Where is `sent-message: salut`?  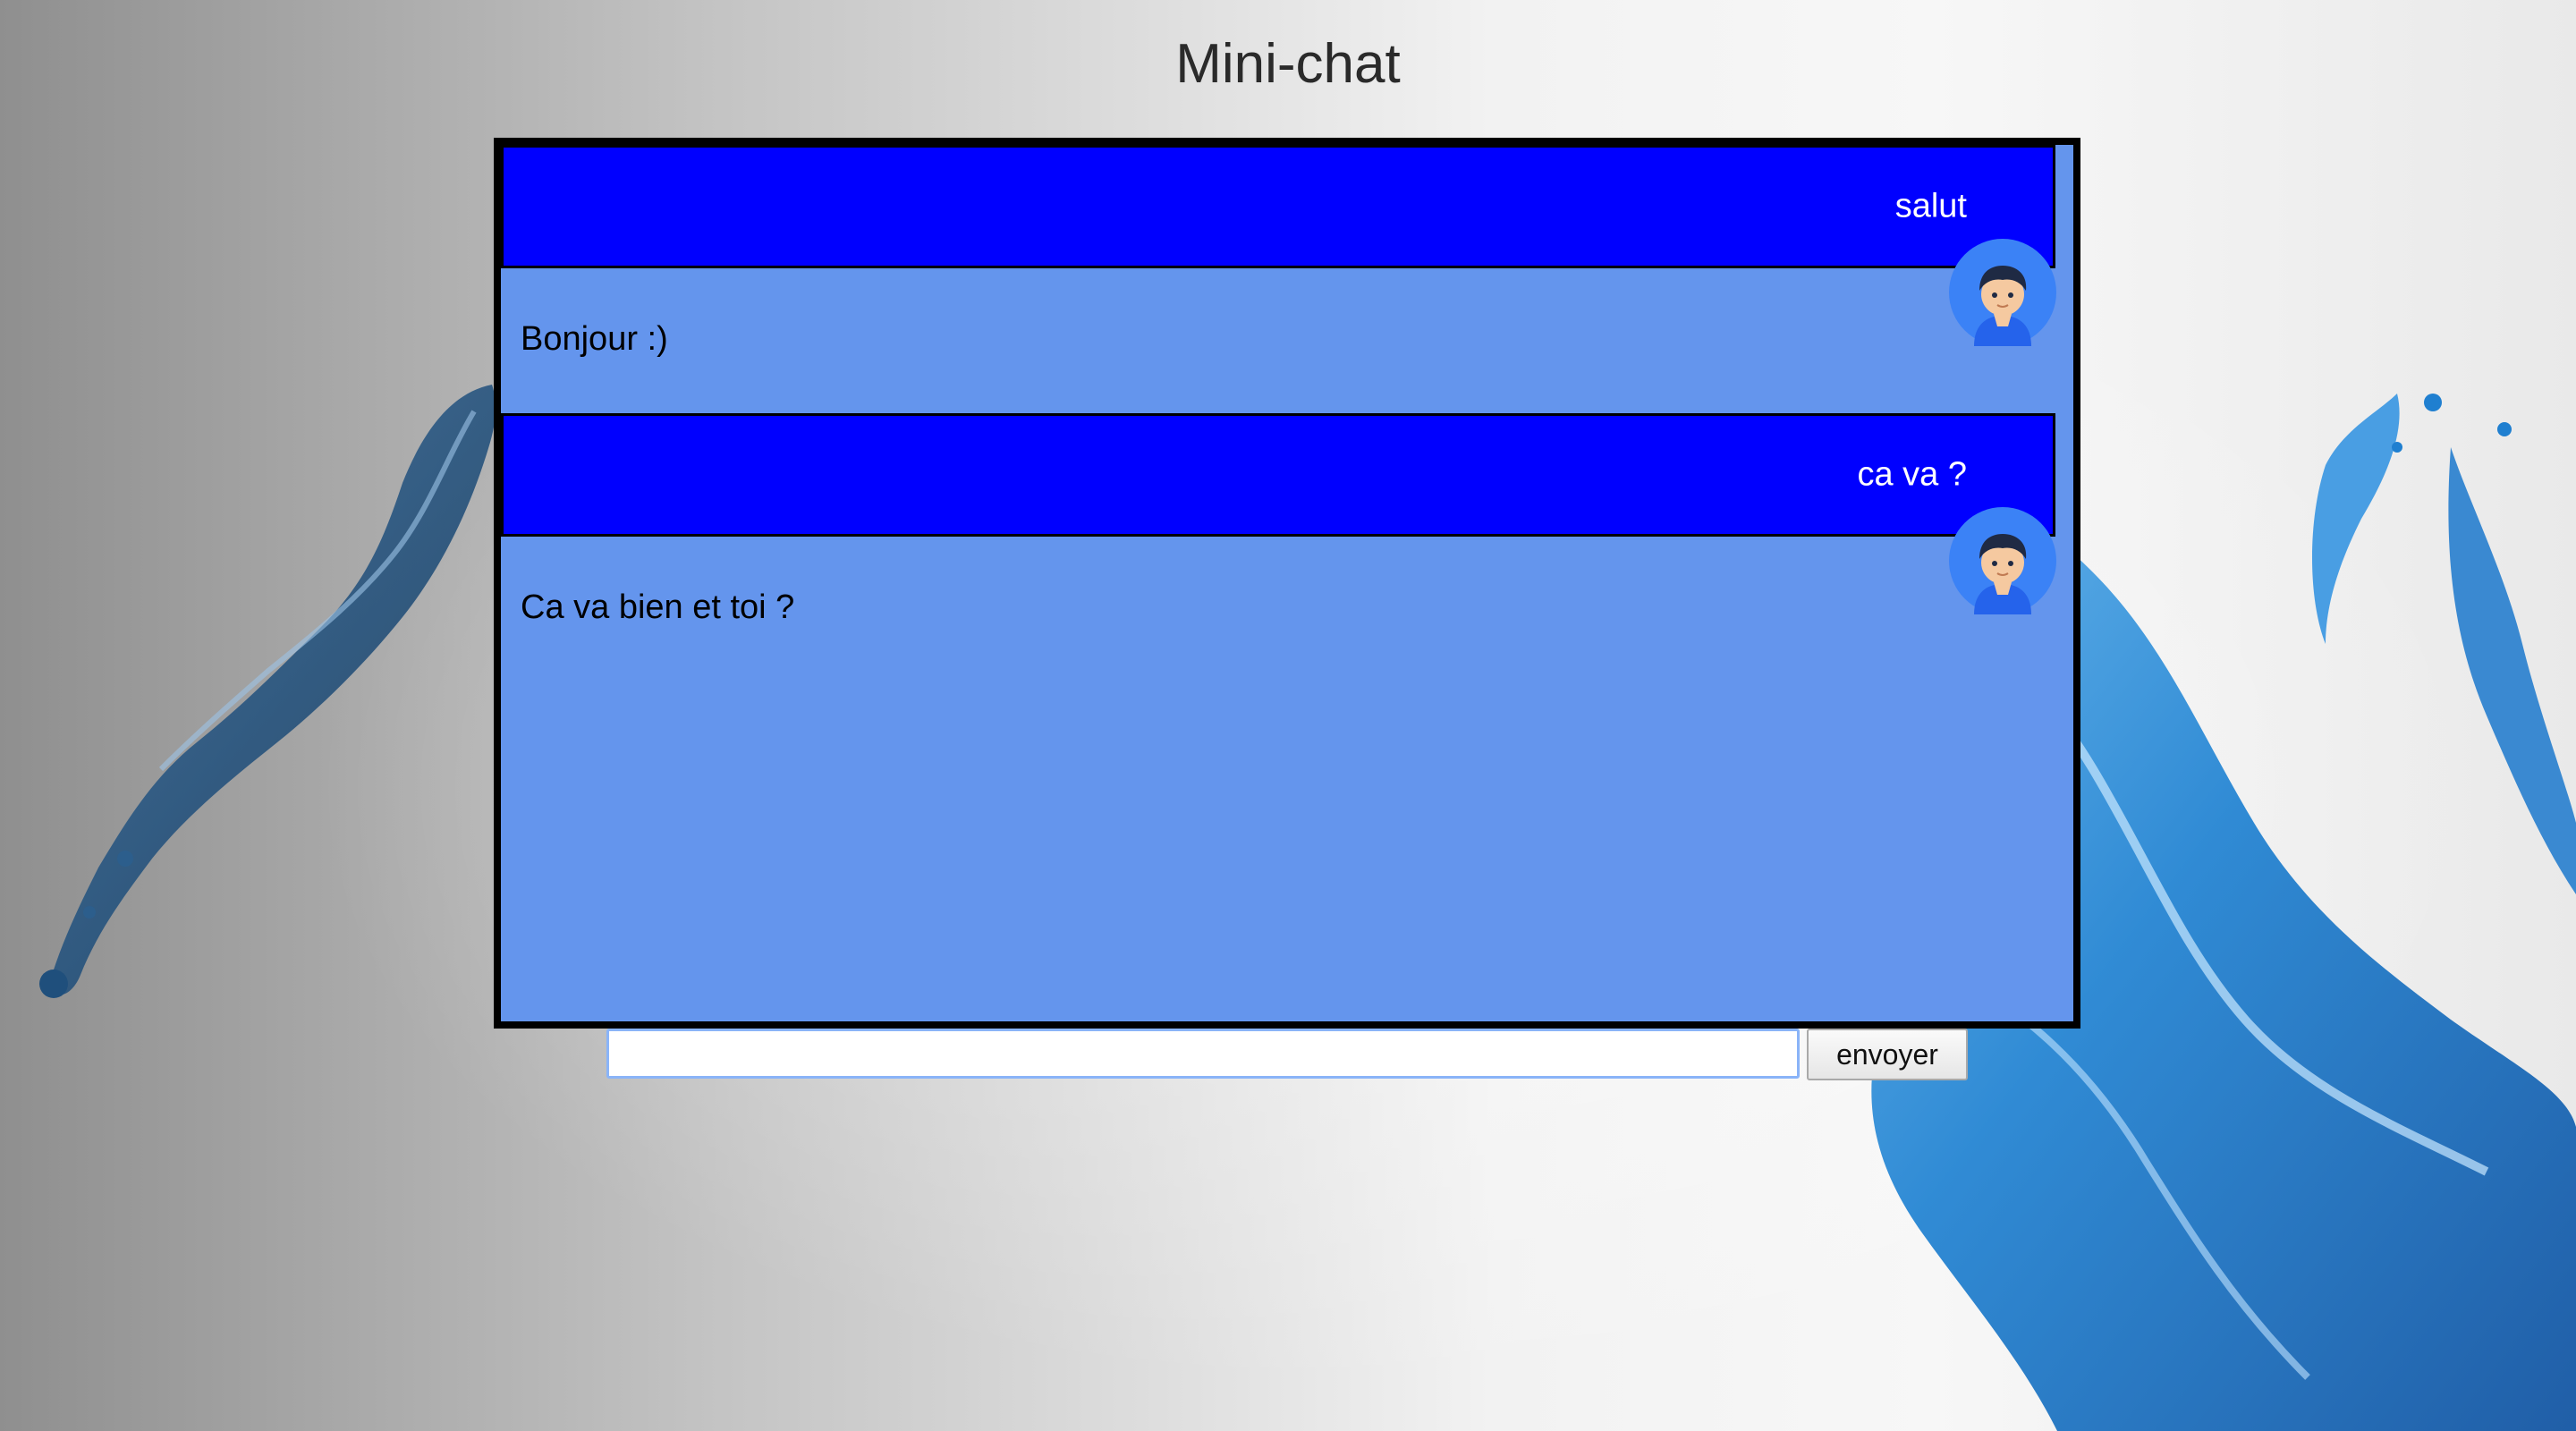
sent-message: salut is located at coordinates (1278, 246).